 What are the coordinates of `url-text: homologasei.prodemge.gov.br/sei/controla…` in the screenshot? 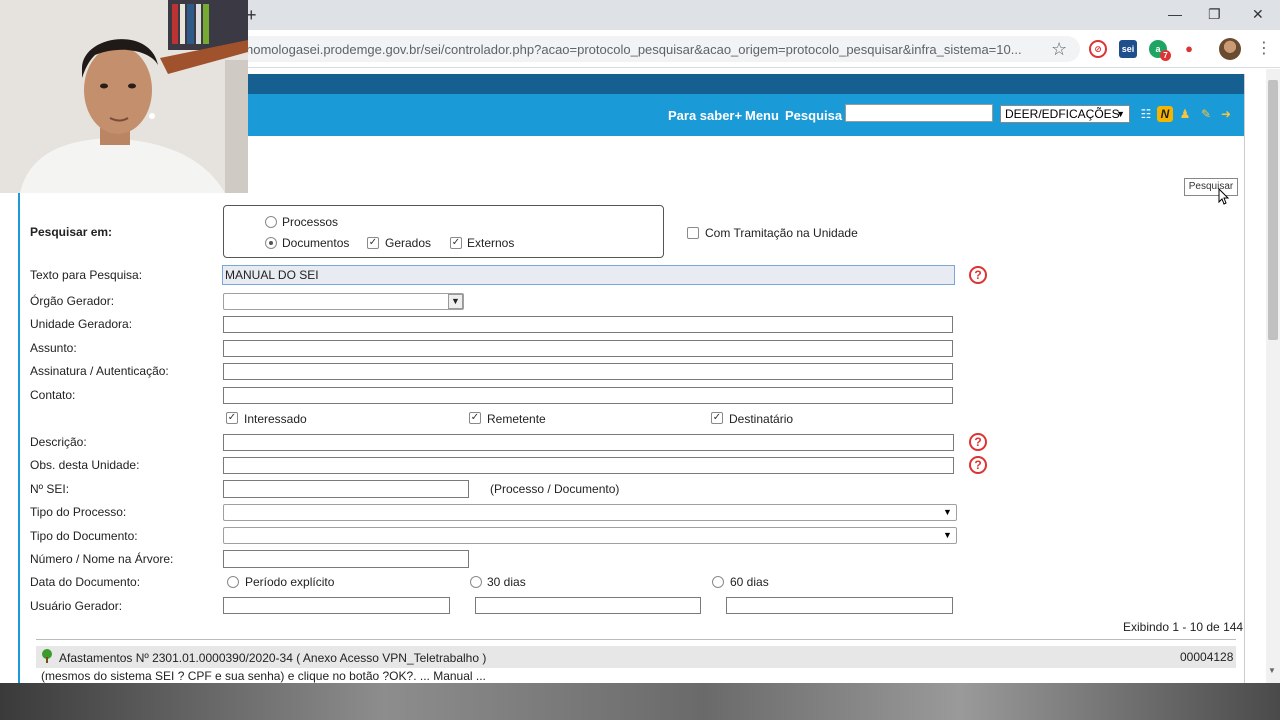 It's located at (646, 49).